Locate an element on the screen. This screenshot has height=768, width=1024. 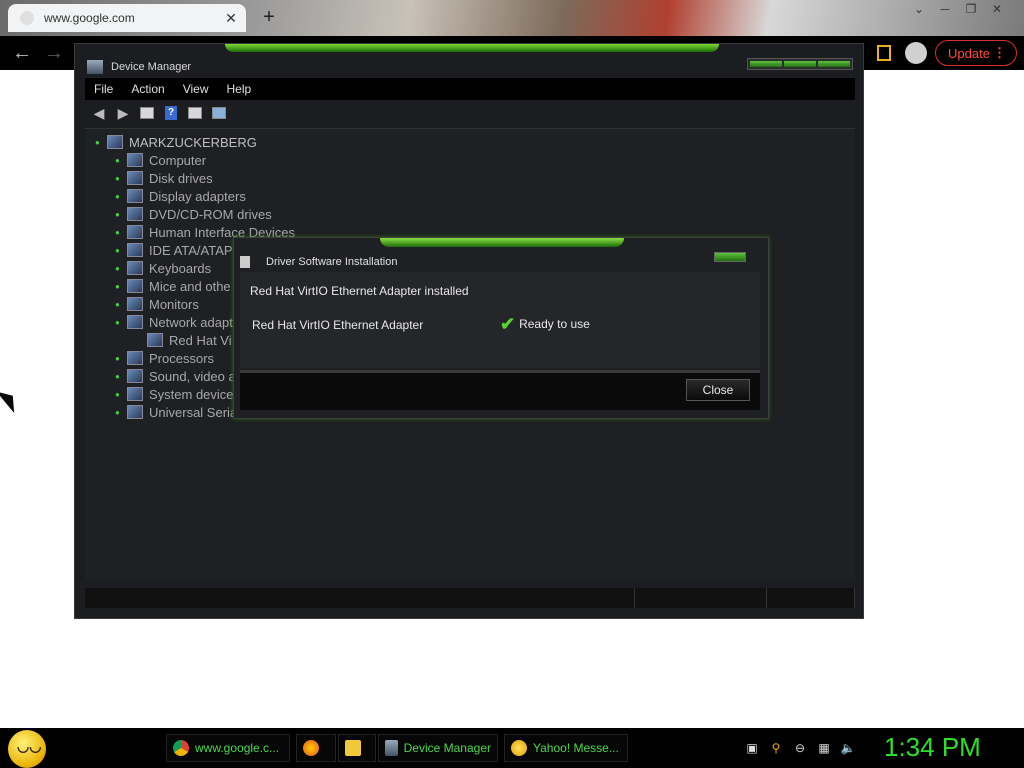
tree-item: Red Hat Vi is located at coordinates (189, 340).